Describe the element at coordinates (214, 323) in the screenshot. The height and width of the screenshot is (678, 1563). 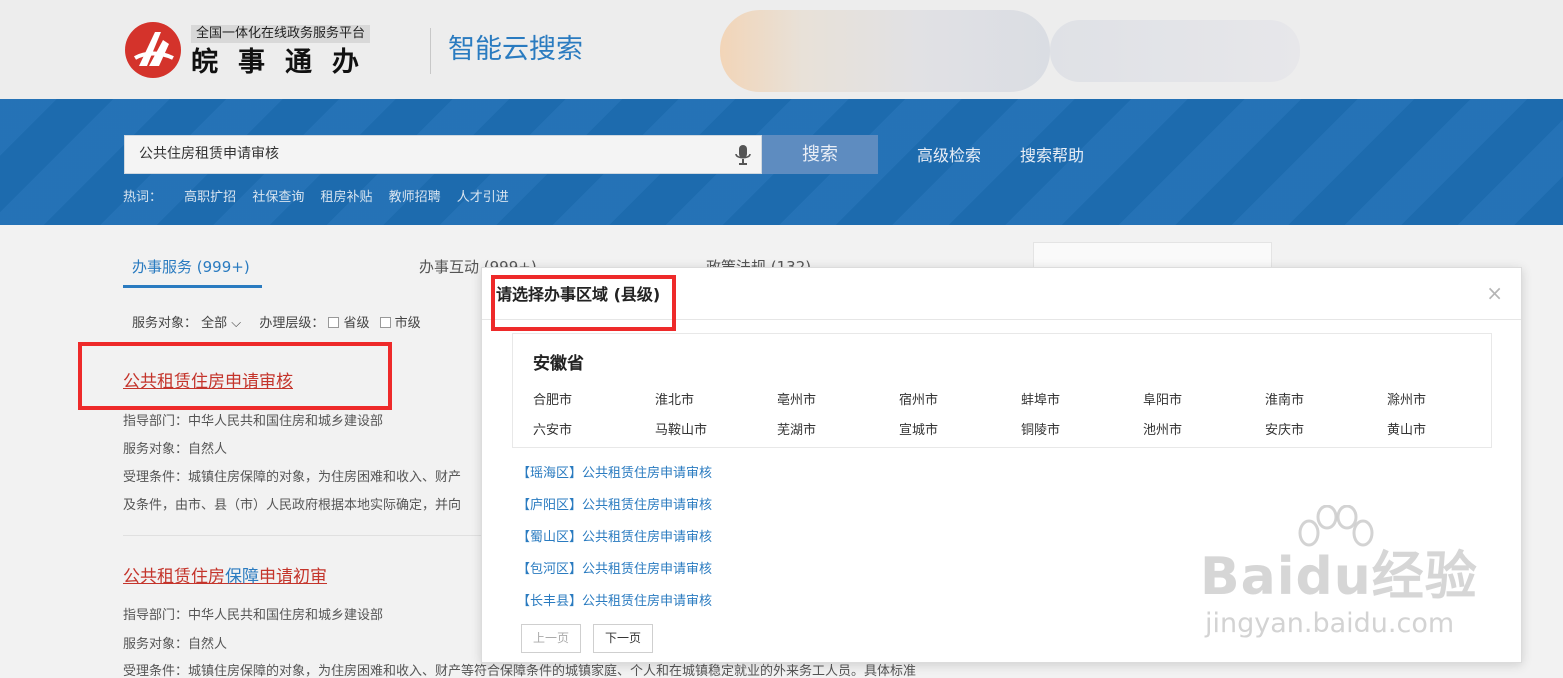
I see `filter-target-value: 全部` at that location.